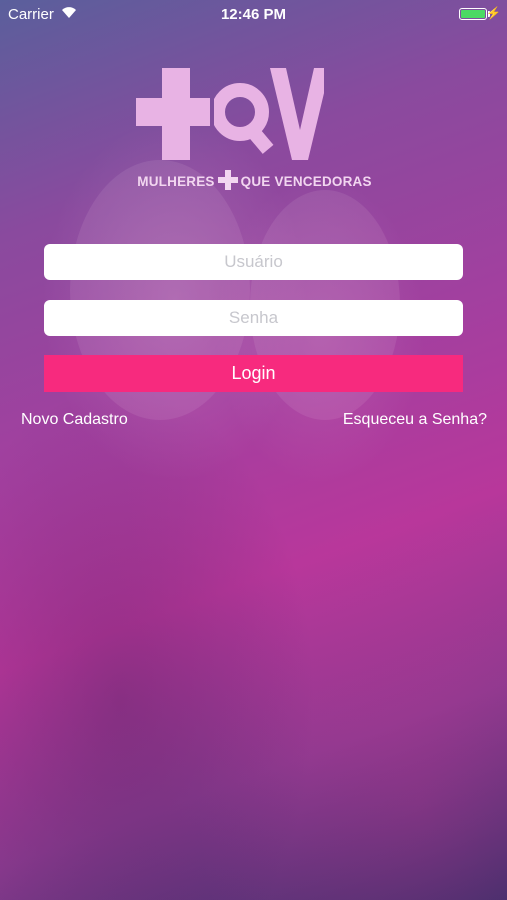 The width and height of the screenshot is (507, 900). Describe the element at coordinates (253, 318) in the screenshot. I see `password-input` at that location.